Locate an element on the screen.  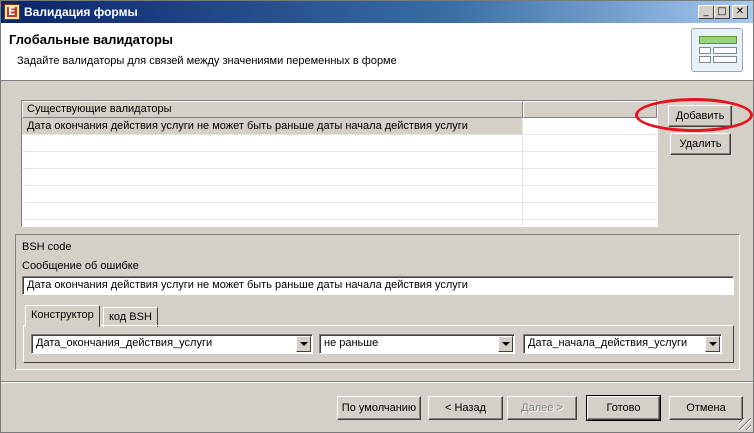
operator-value: не раньше is located at coordinates (351, 343).